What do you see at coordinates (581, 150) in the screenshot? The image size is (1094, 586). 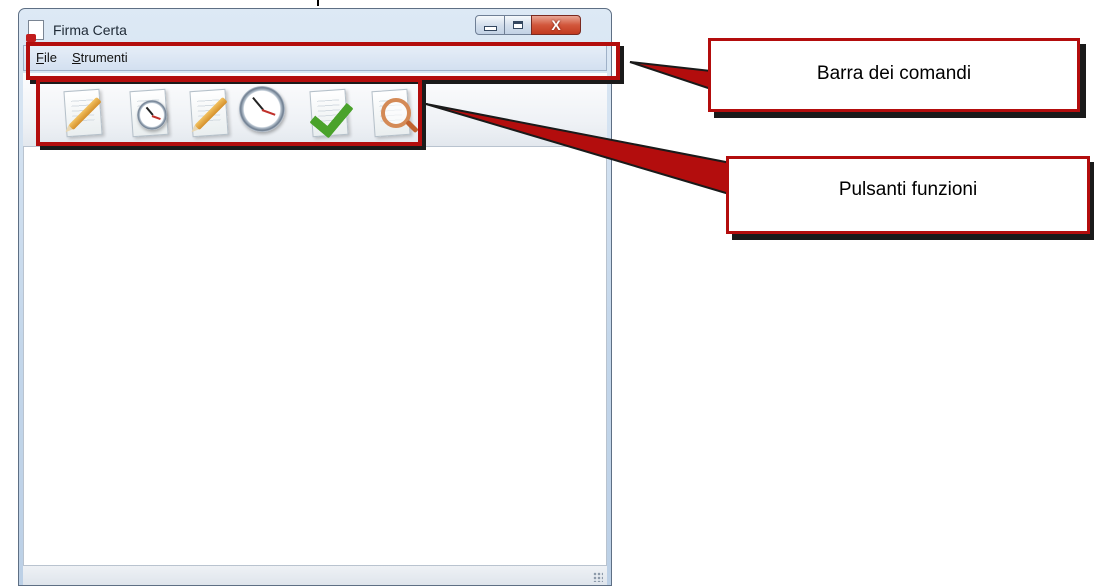 I see `leader-function-buttons` at bounding box center [581, 150].